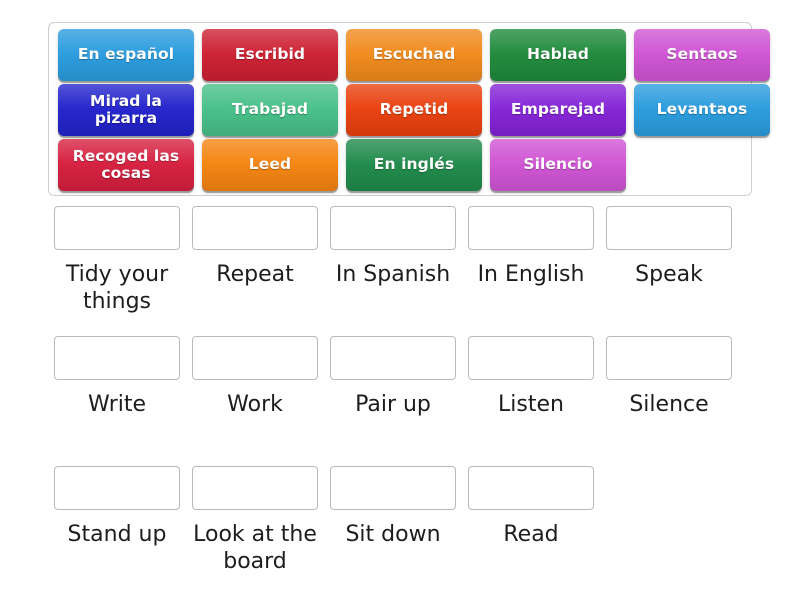 Image resolution: width=800 pixels, height=600 pixels. I want to click on drop-listen, so click(531, 358).